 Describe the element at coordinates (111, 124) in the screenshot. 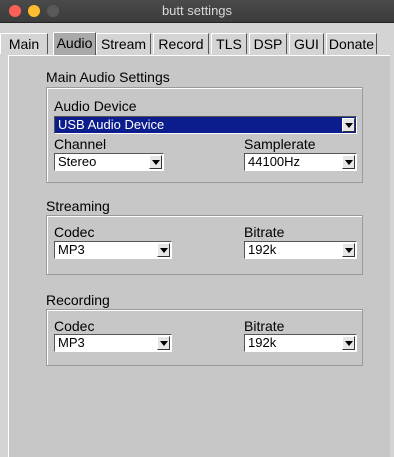

I see `audio-device-value: USB Audio Device` at that location.